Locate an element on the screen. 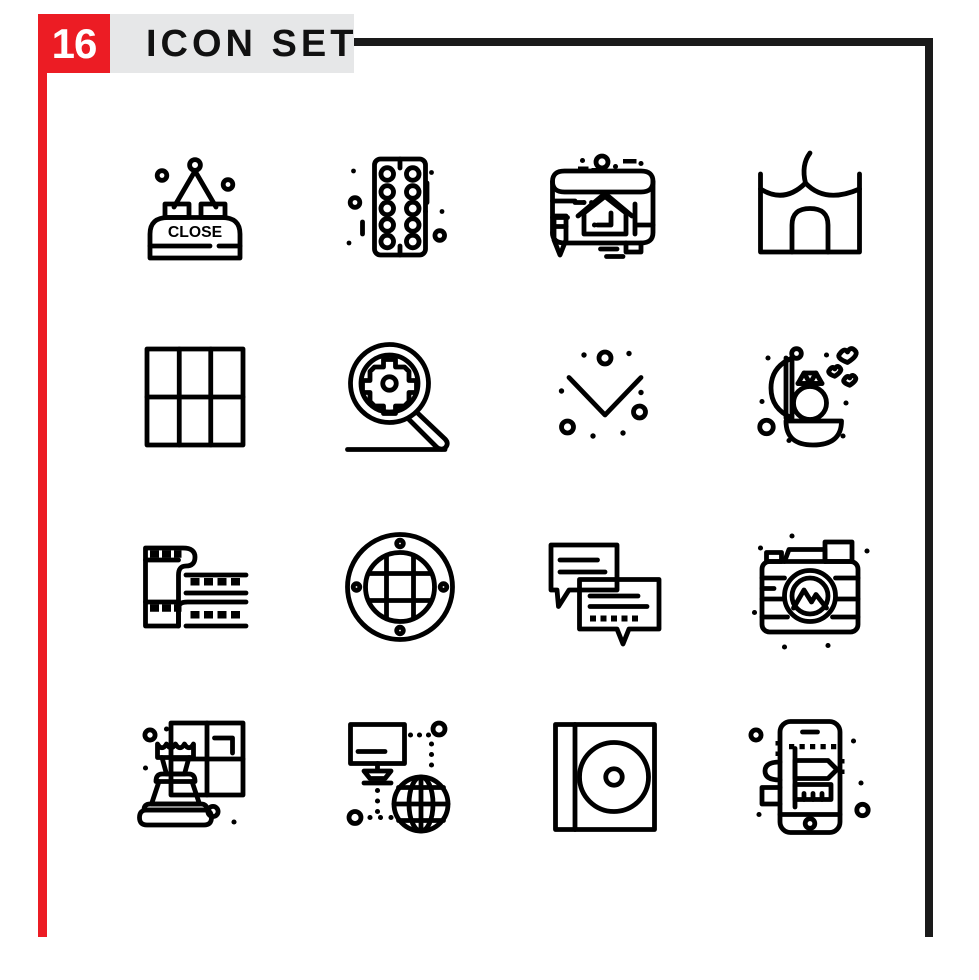 This screenshot has width=979, height=980. network-globe-icon is located at coordinates (398, 777).